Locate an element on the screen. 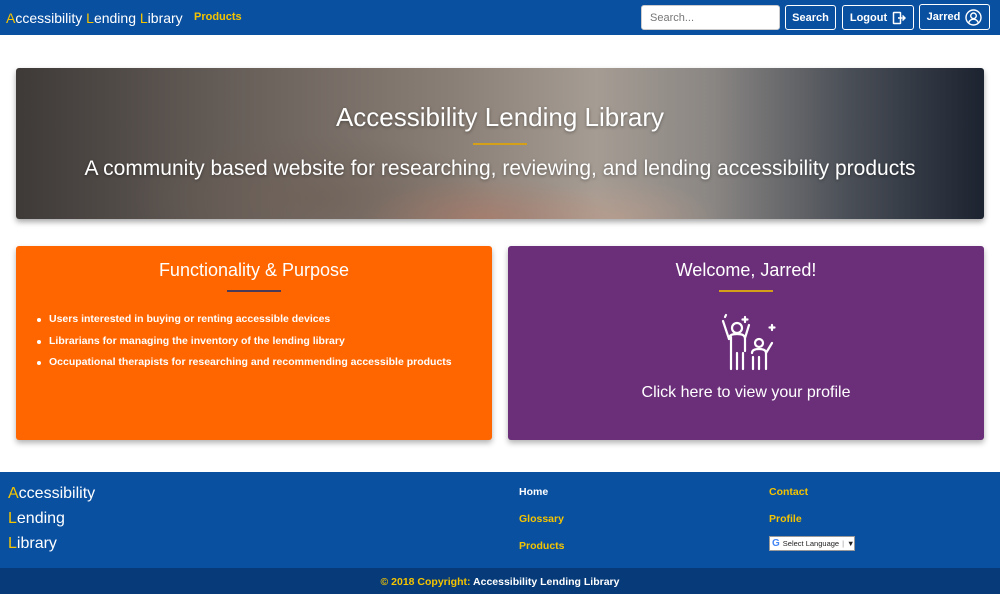 This screenshot has height=596, width=1000. footer-brand-line: Library is located at coordinates (51, 543).